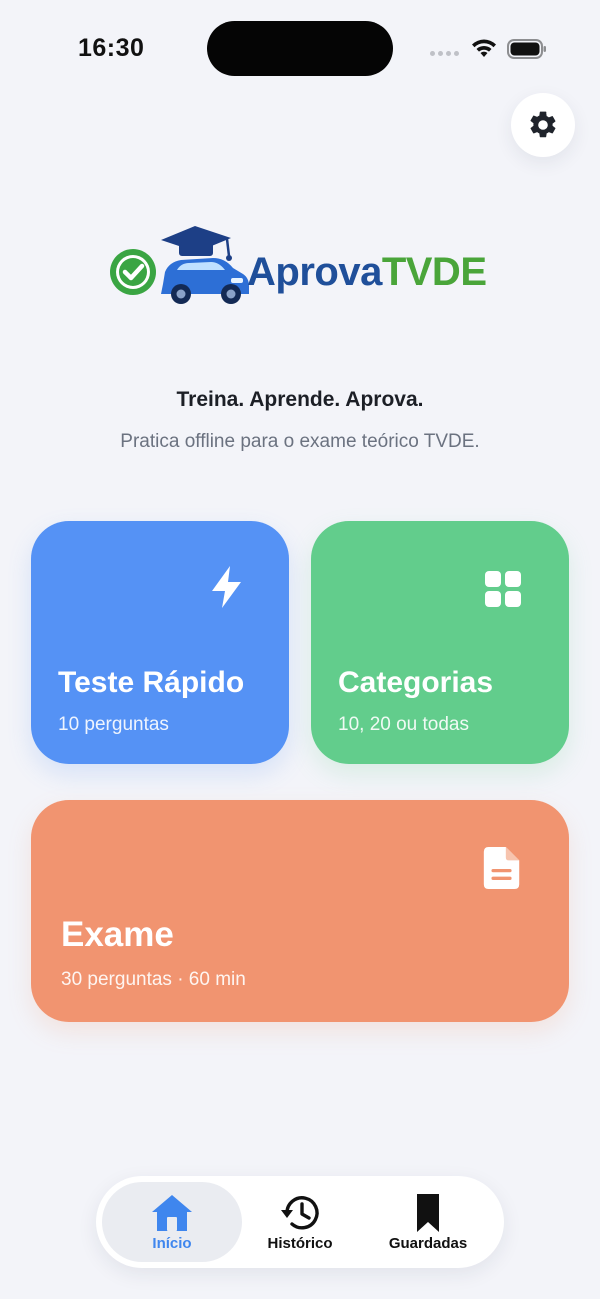 Image resolution: width=600 pixels, height=1299 pixels. What do you see at coordinates (300, 1243) in the screenshot?
I see `tab-label: Histórico` at bounding box center [300, 1243].